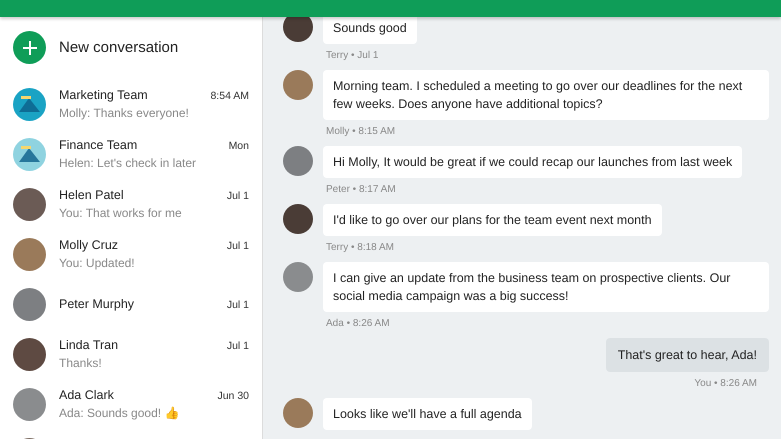  What do you see at coordinates (86, 395) in the screenshot?
I see `contact-name: Ada Clark` at bounding box center [86, 395].